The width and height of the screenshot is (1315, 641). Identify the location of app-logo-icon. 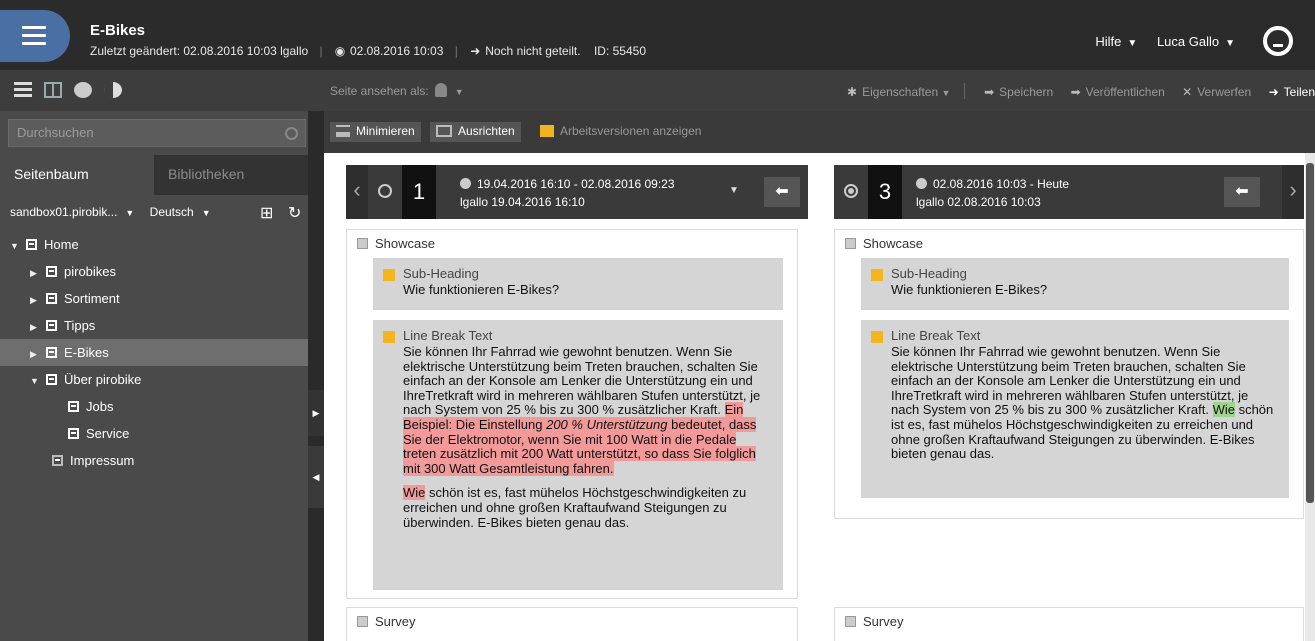
(1278, 41).